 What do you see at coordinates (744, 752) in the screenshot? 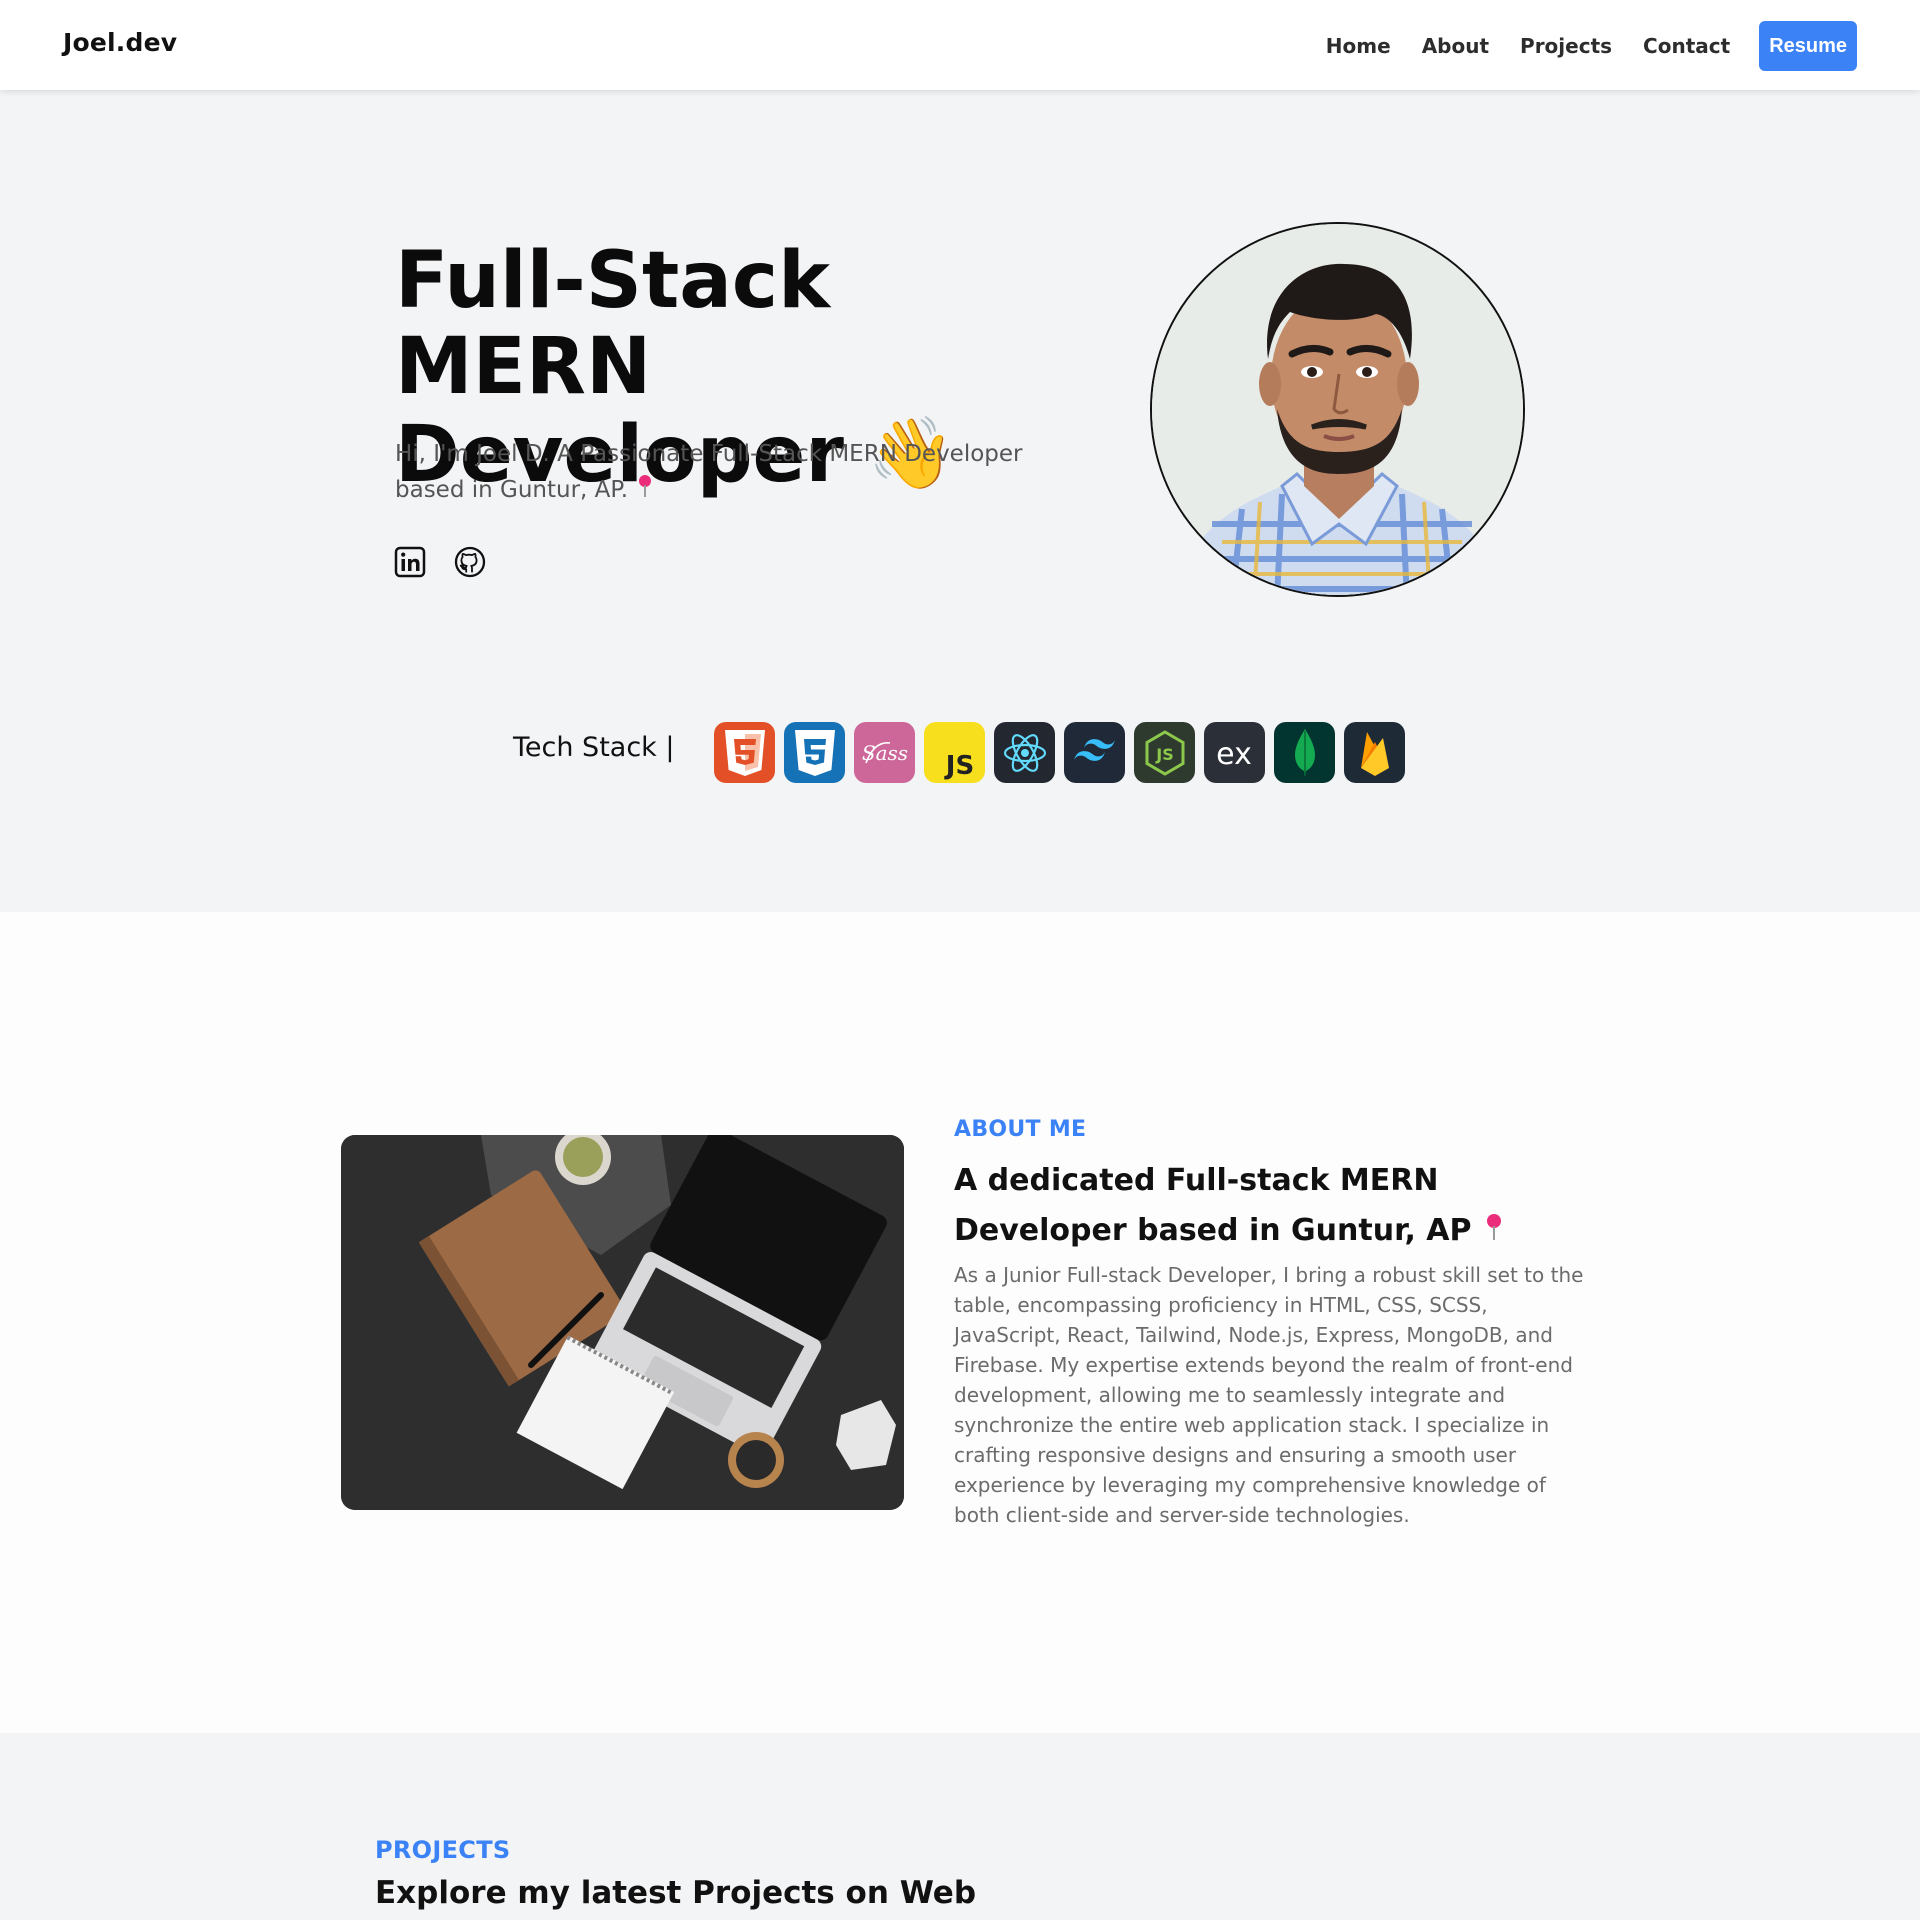
I see `html5-icon` at bounding box center [744, 752].